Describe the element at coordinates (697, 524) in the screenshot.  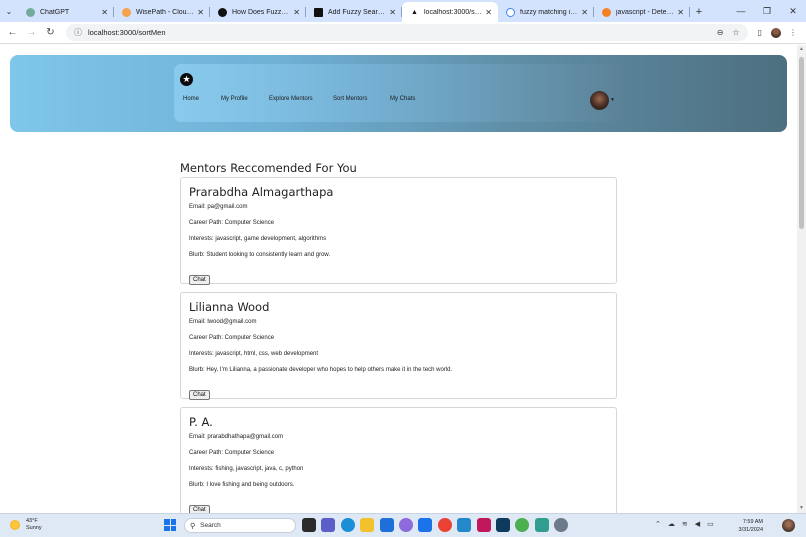
I see `volume-icon: ◀` at that location.